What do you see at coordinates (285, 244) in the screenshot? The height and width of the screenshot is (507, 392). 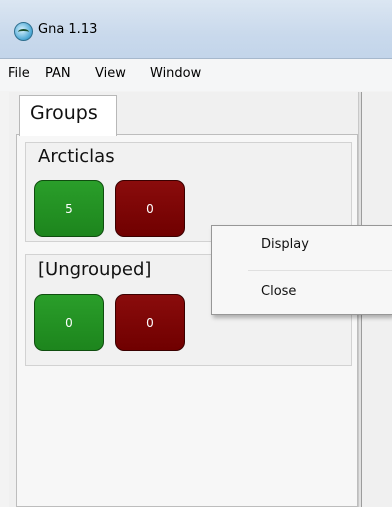 I see `context-menu-item-display: Display` at bounding box center [285, 244].